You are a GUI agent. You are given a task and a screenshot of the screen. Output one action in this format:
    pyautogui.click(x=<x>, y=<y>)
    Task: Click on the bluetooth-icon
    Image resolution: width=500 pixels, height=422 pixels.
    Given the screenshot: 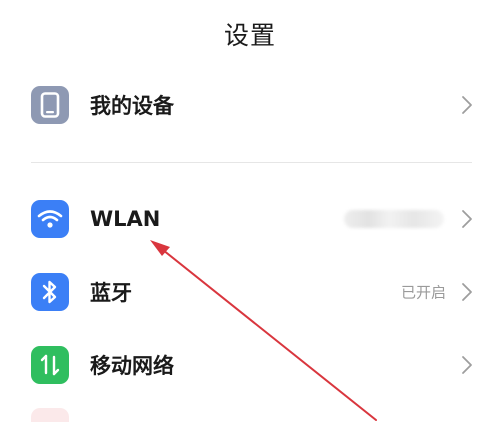 What is the action you would take?
    pyautogui.click(x=50, y=292)
    